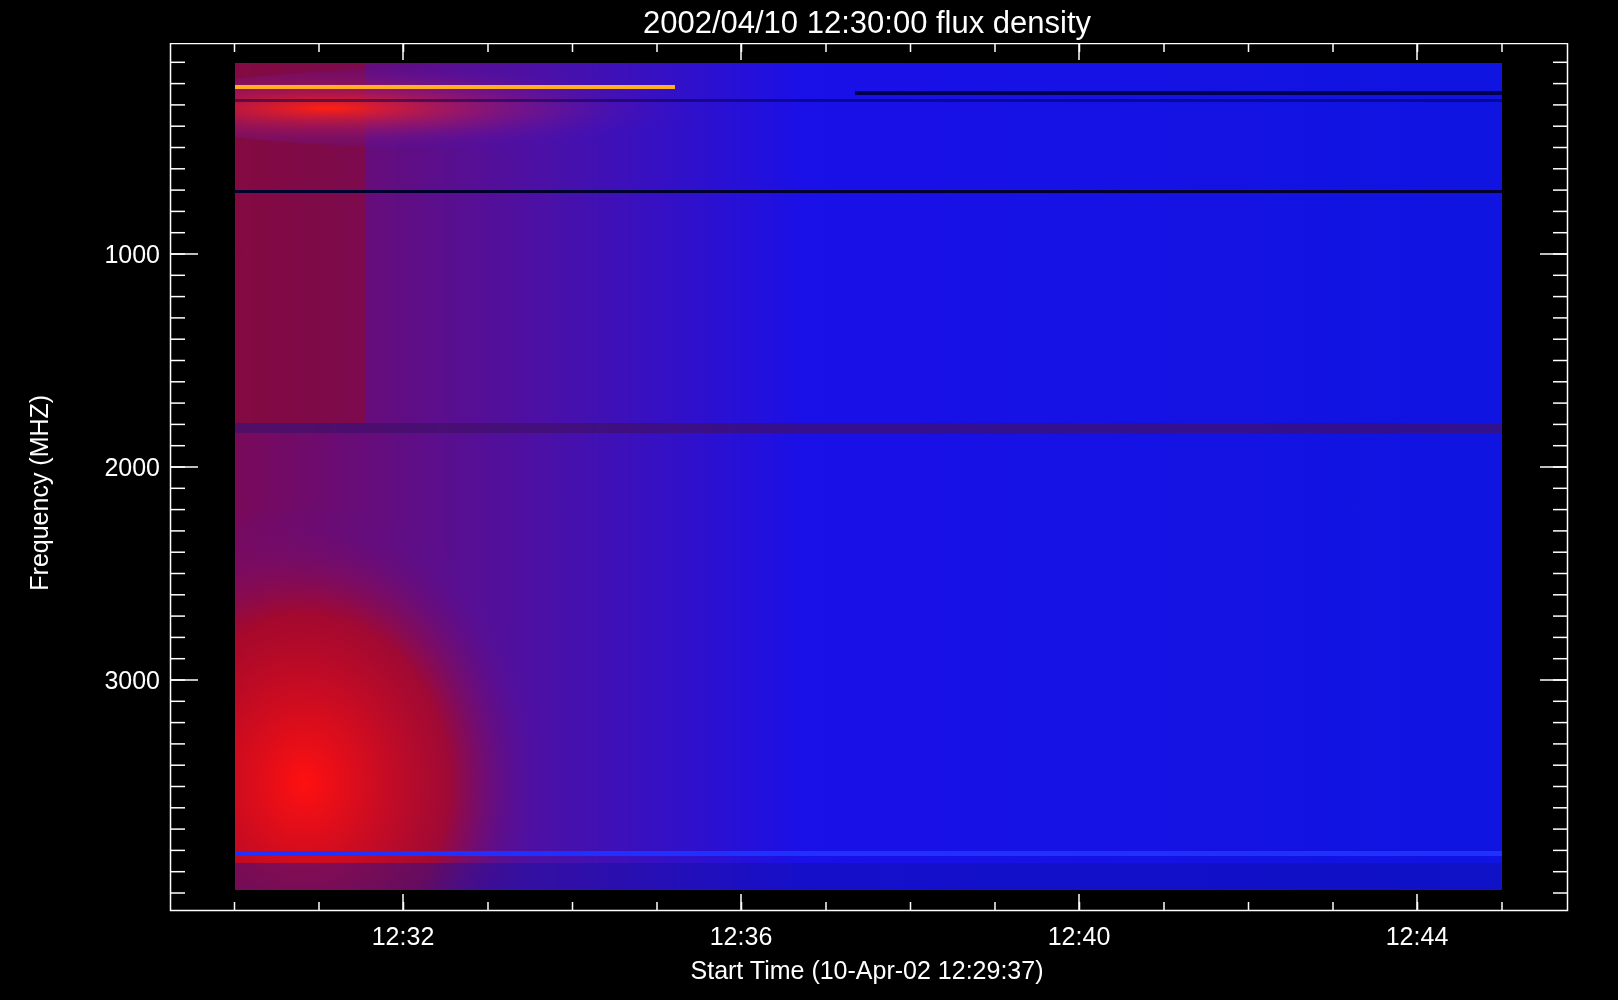 This screenshot has width=1618, height=1000. Describe the element at coordinates (1079, 936) in the screenshot. I see `x-tick-label: 12:40` at that location.